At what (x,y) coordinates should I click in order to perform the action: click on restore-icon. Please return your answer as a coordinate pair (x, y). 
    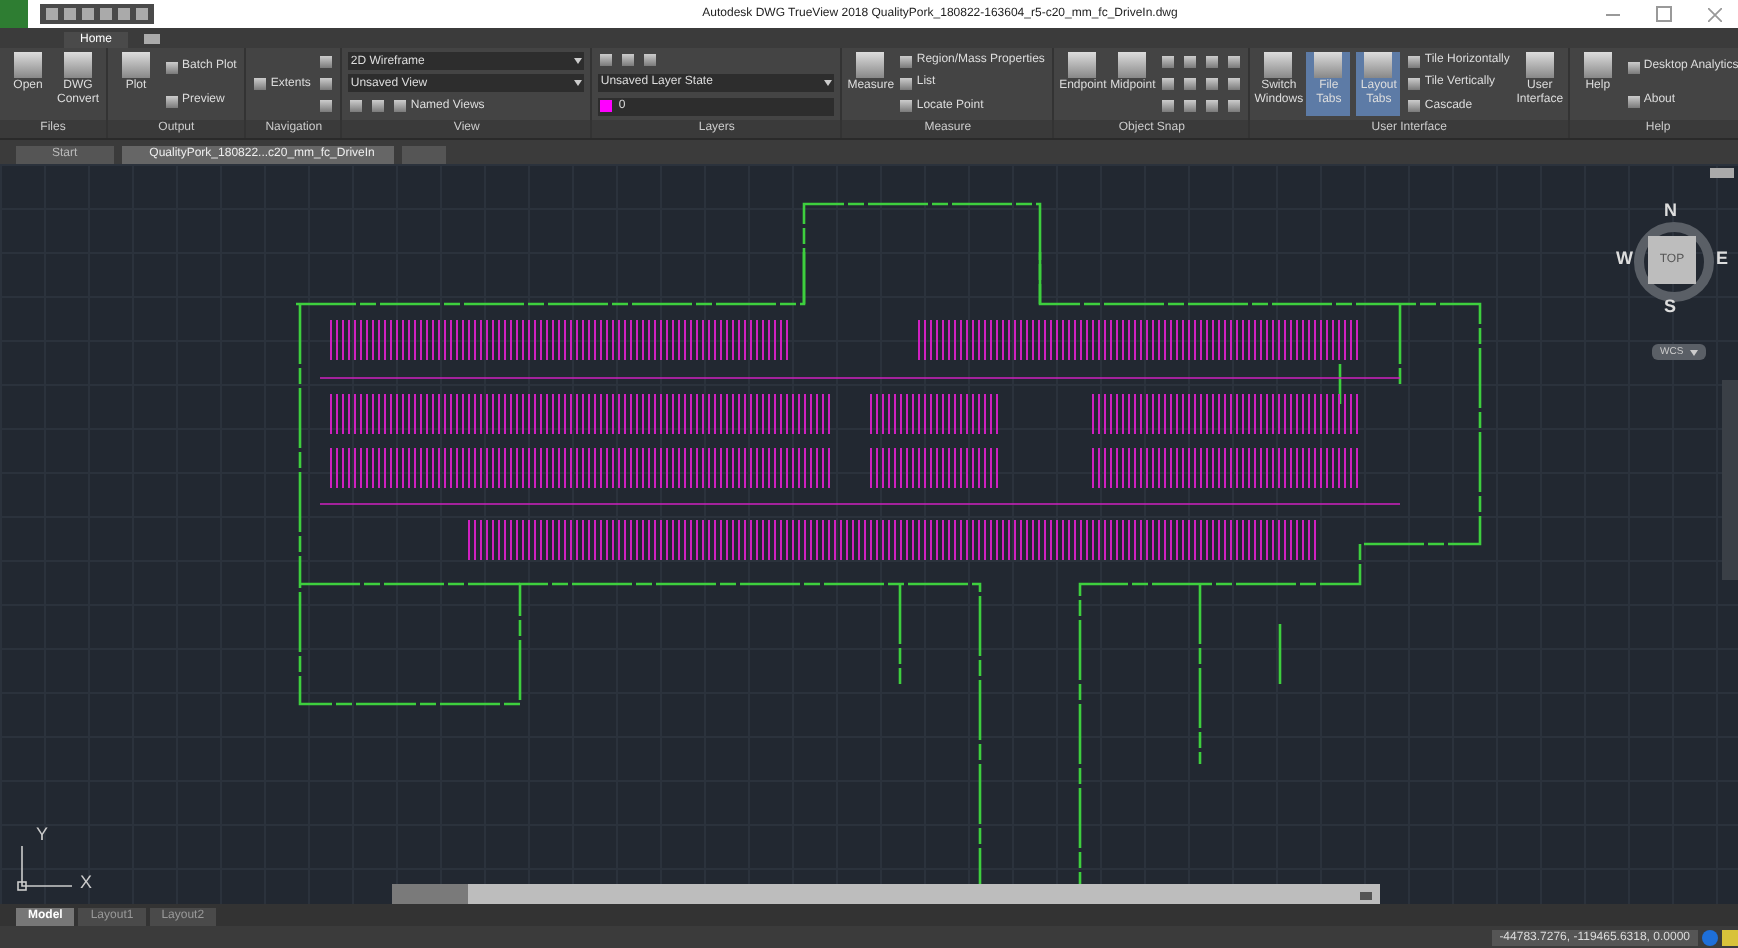
    Looking at the image, I should click on (1664, 14).